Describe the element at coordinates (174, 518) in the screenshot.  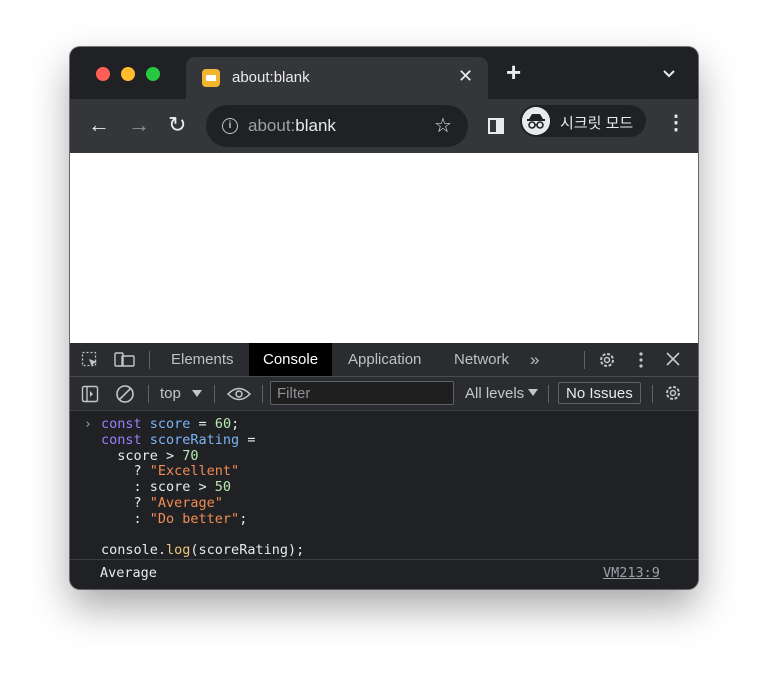
I see `code-line: : "Do better";` at that location.